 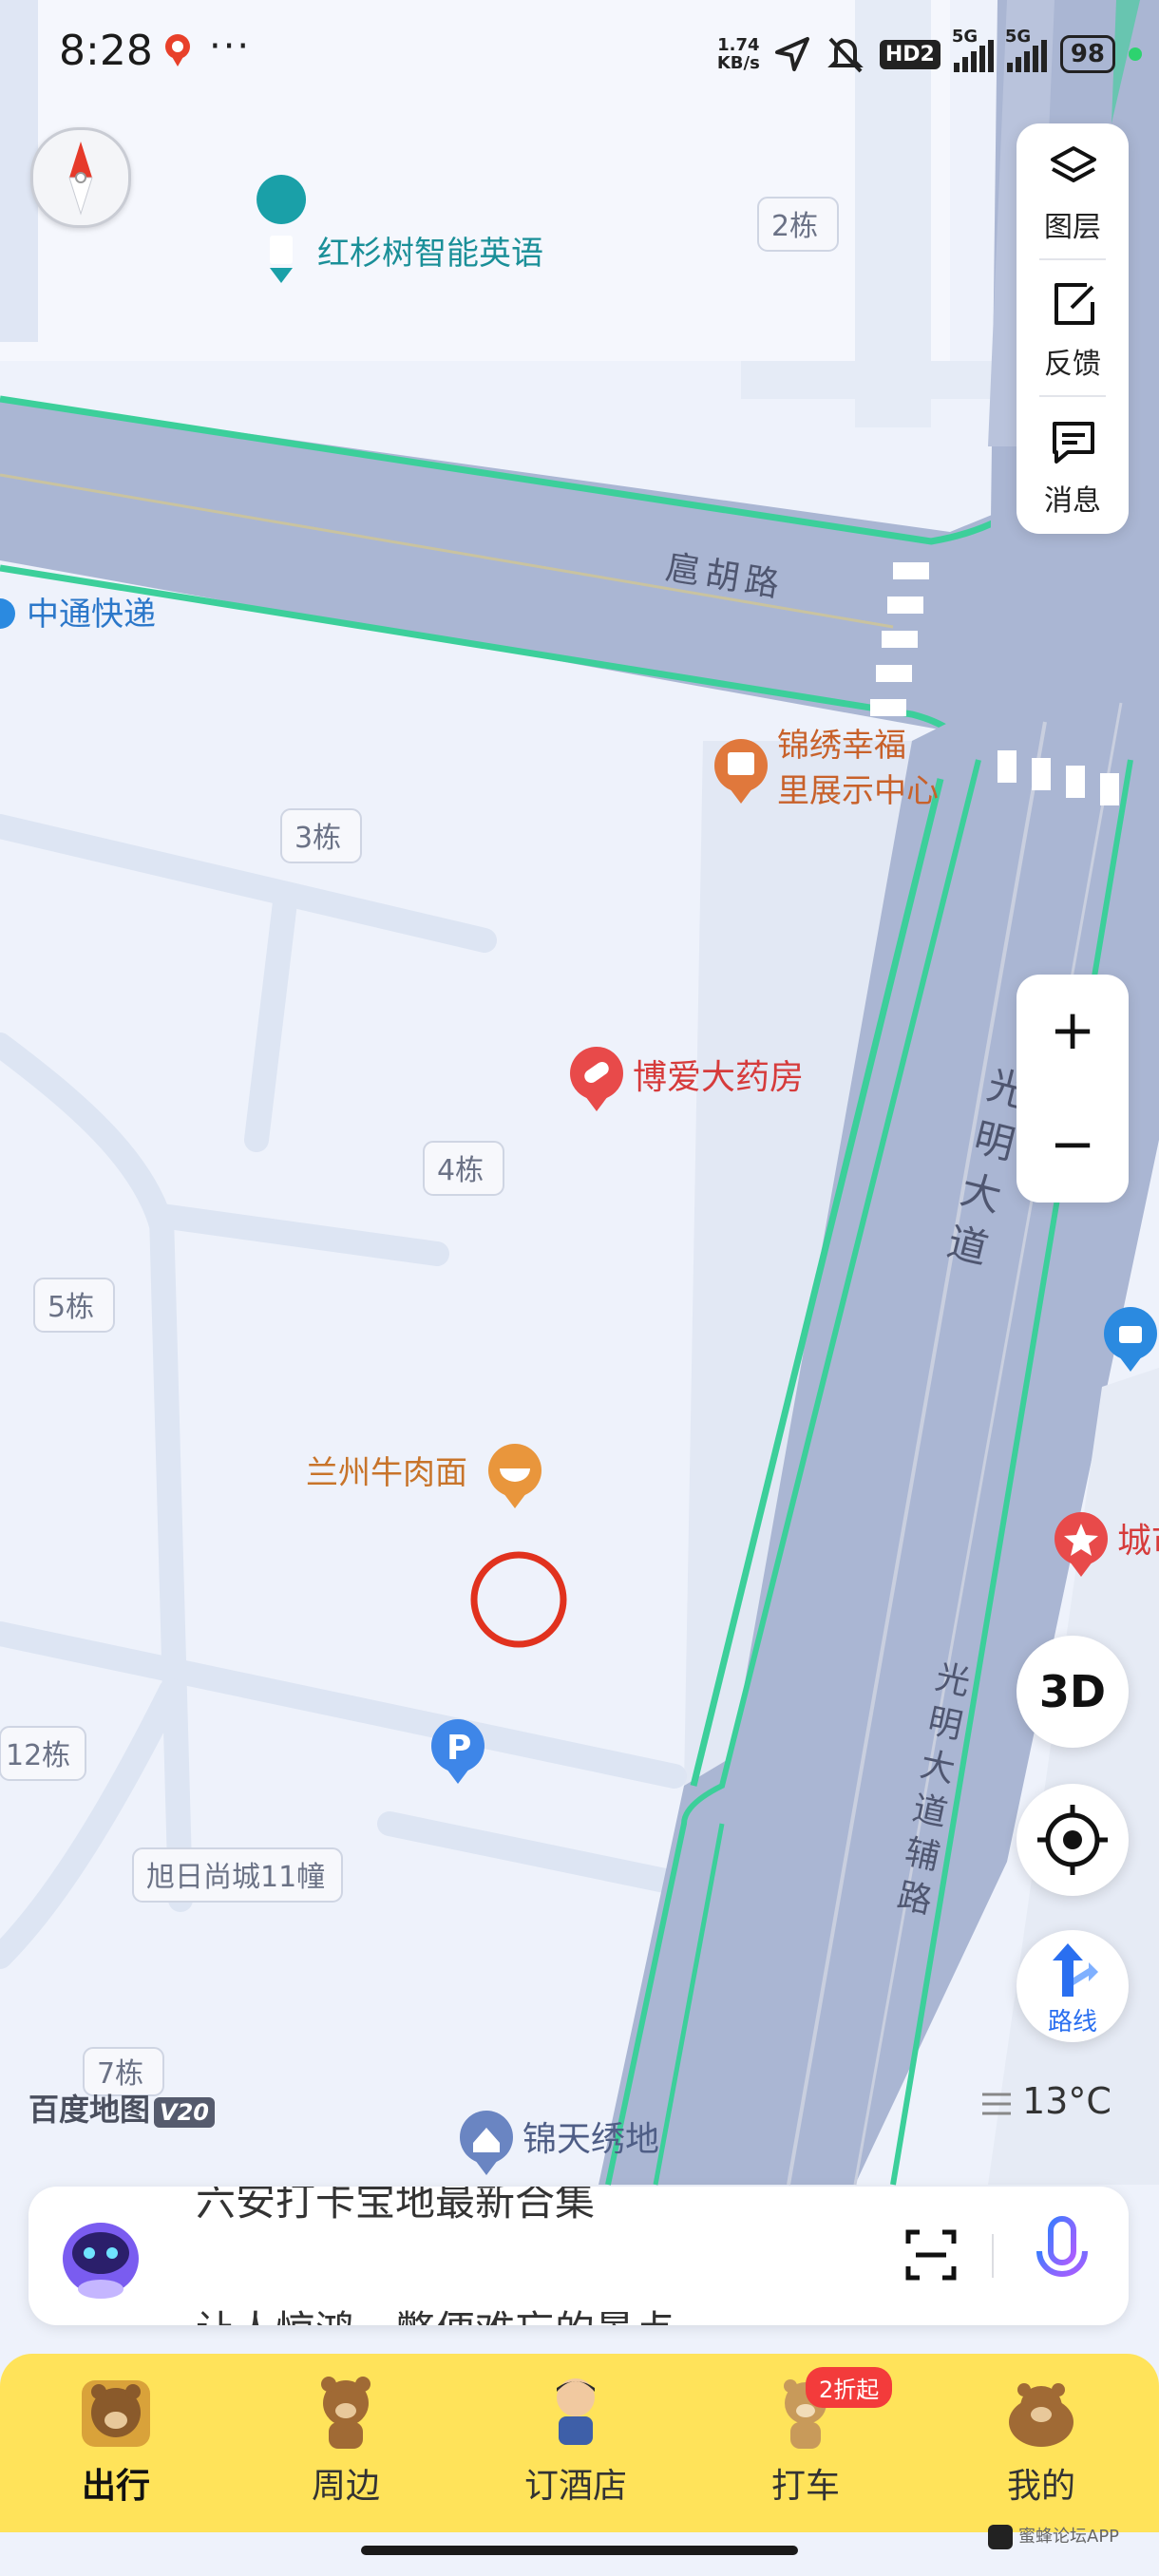 I want to click on route-label: 路线, so click(x=1072, y=2022).